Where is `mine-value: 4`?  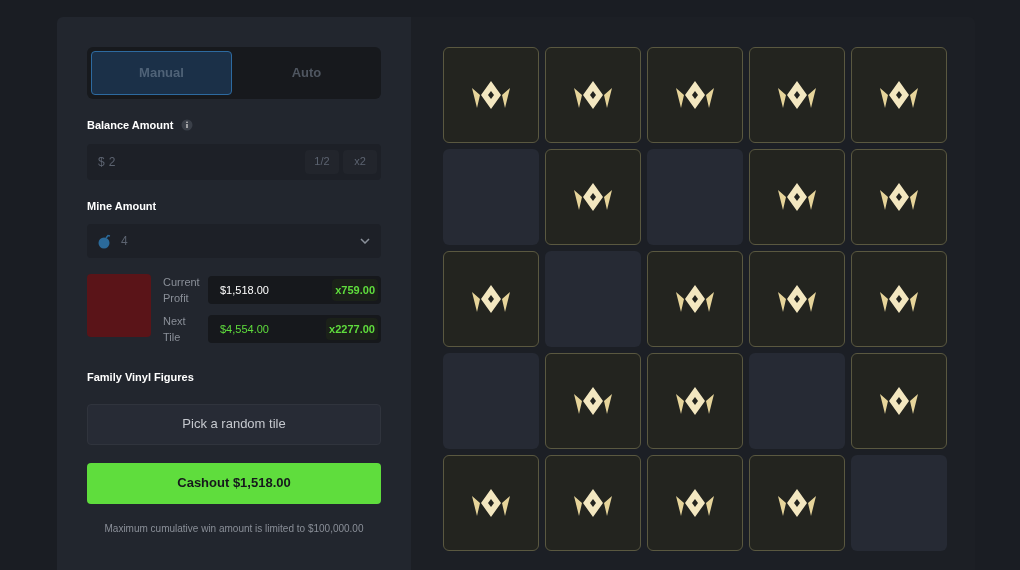 mine-value: 4 is located at coordinates (125, 241).